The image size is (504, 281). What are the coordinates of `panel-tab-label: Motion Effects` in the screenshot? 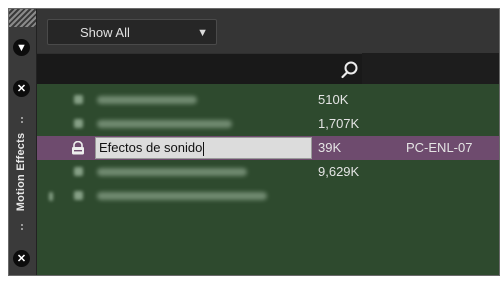 It's located at (23, 172).